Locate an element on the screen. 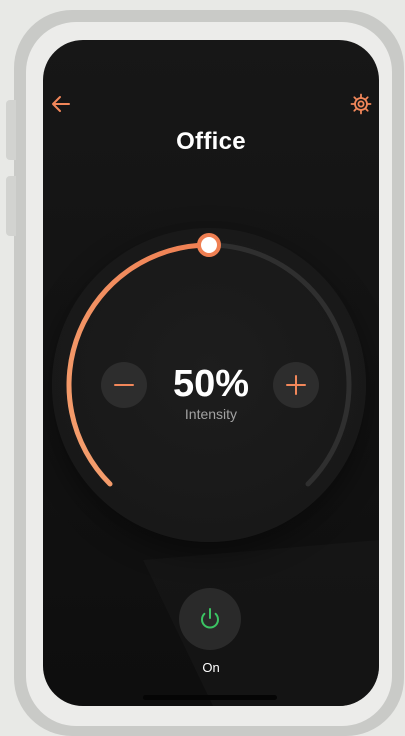 The image size is (405, 736). intensity-readout: 50% Intensity is located at coordinates (211, 392).